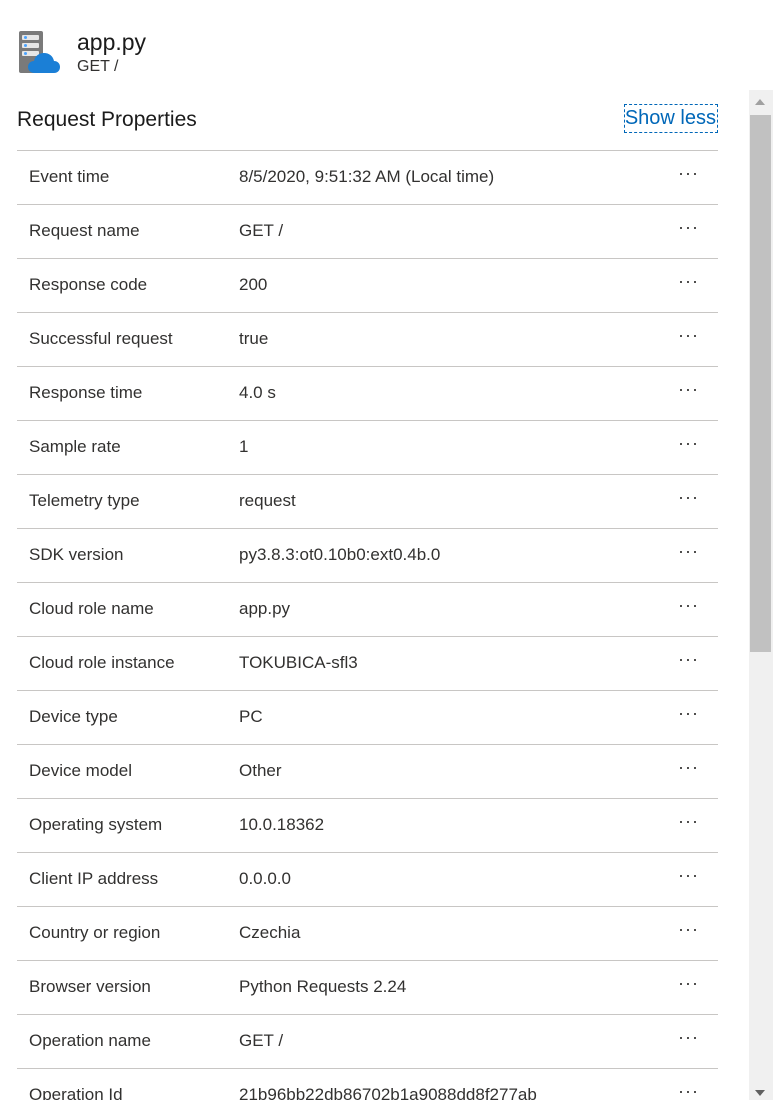 The height and width of the screenshot is (1100, 773). What do you see at coordinates (367, 340) in the screenshot?
I see `property-row: Successful request true ···` at bounding box center [367, 340].